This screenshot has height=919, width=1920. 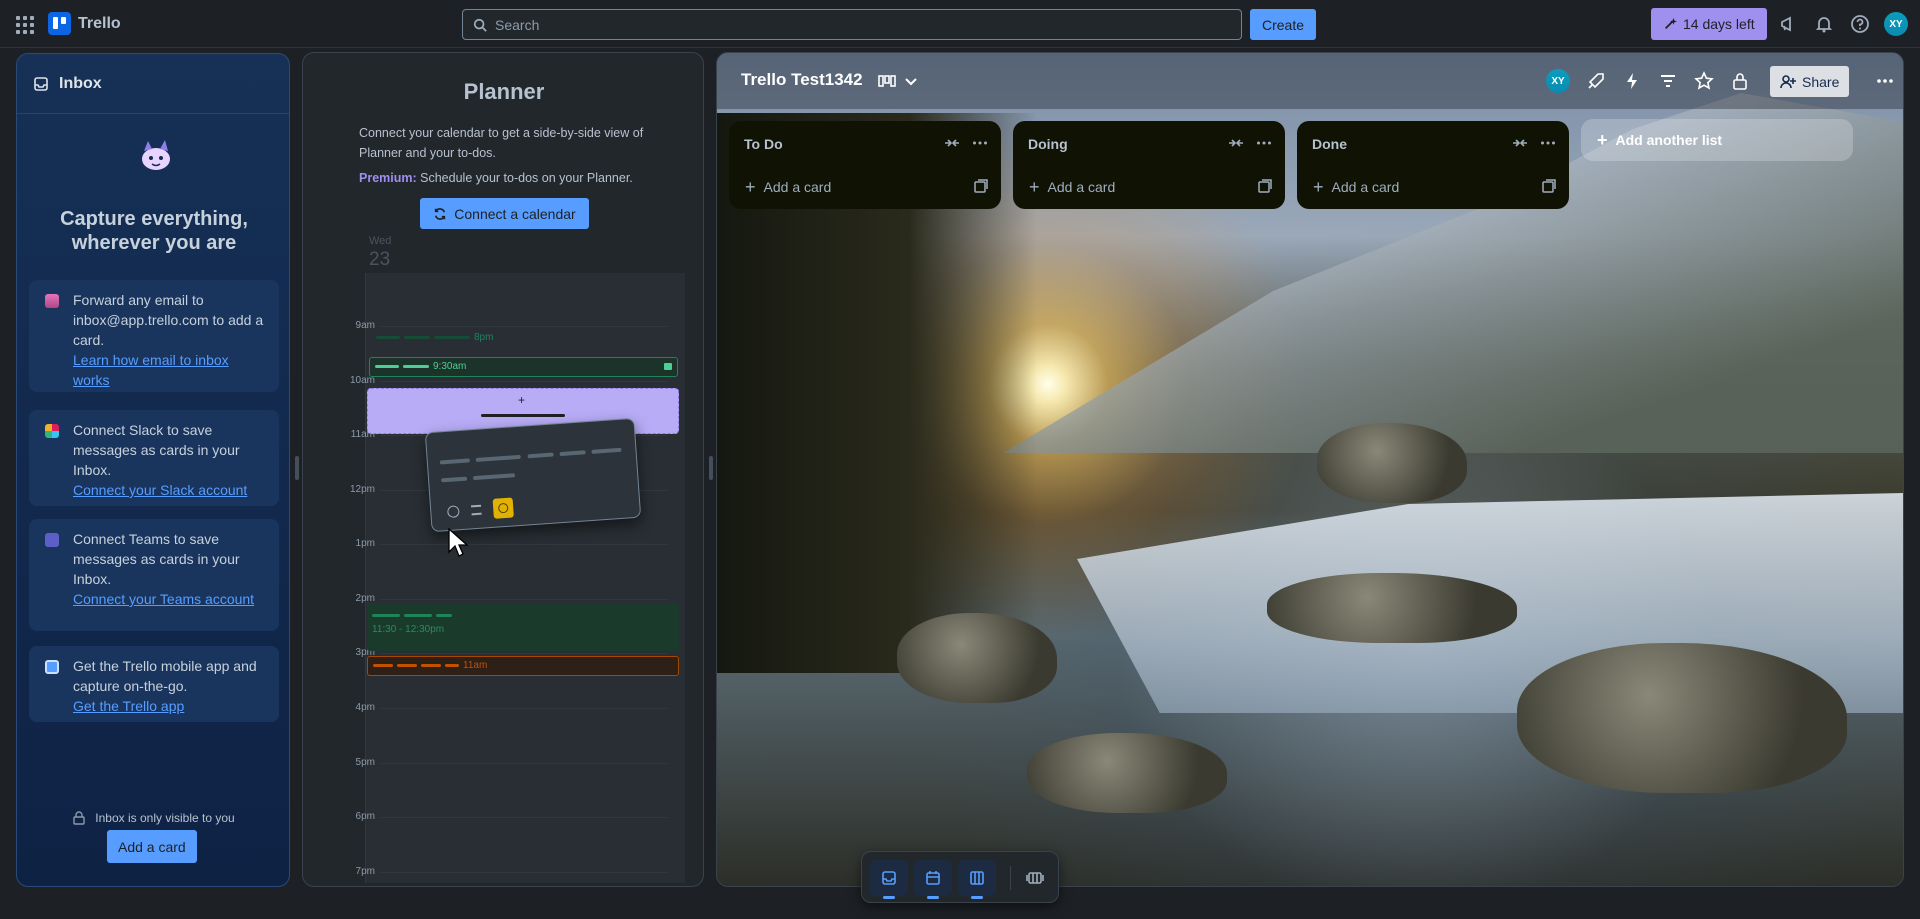 What do you see at coordinates (1632, 81) in the screenshot?
I see `automation-lightning-icon` at bounding box center [1632, 81].